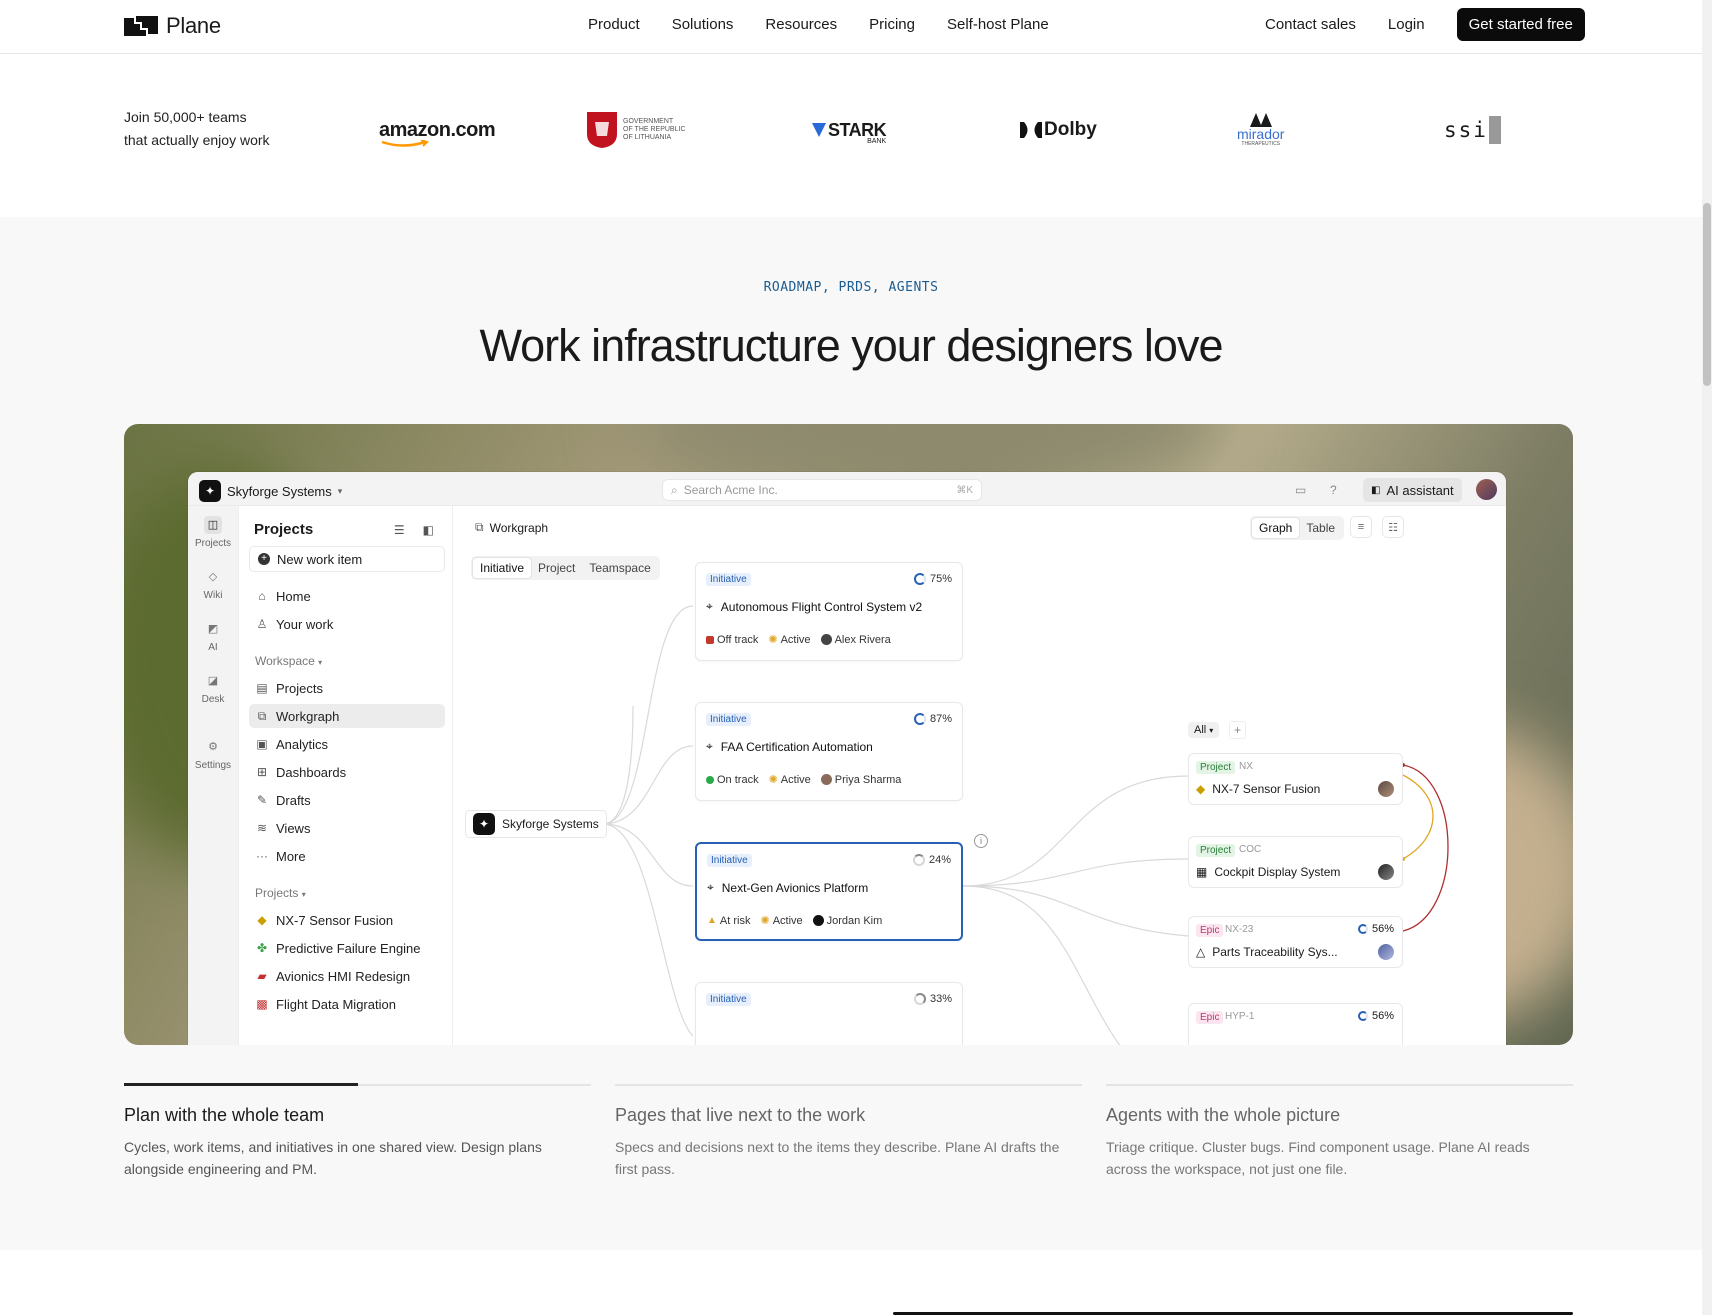 This screenshot has height=1315, width=1712. Describe the element at coordinates (347, 596) in the screenshot. I see `sidebar-item-home: ⌂ Home` at that location.